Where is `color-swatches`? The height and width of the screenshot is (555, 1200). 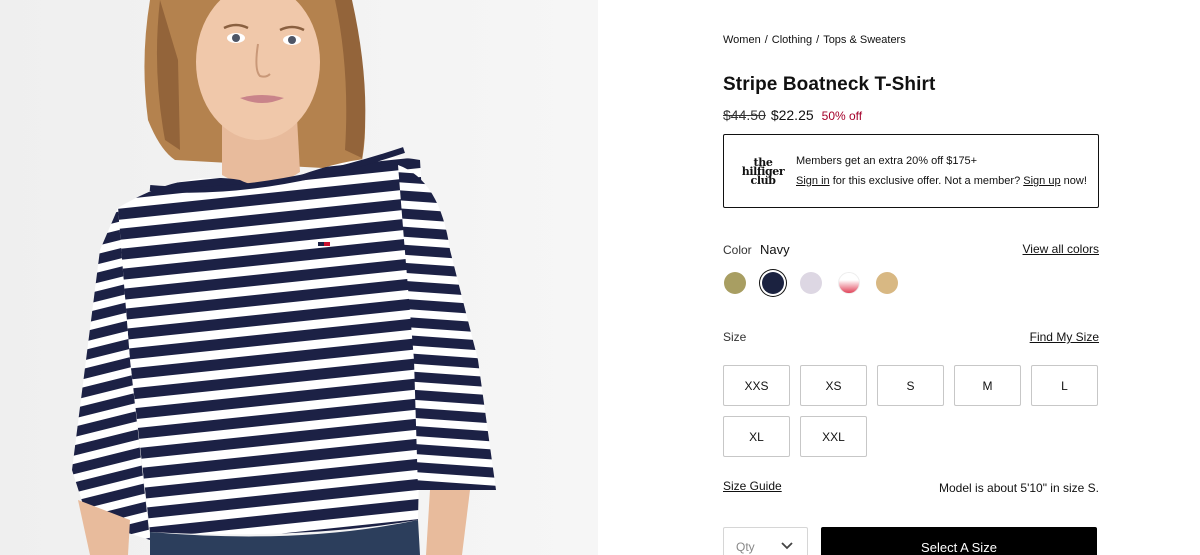
color-swatches is located at coordinates (811, 283).